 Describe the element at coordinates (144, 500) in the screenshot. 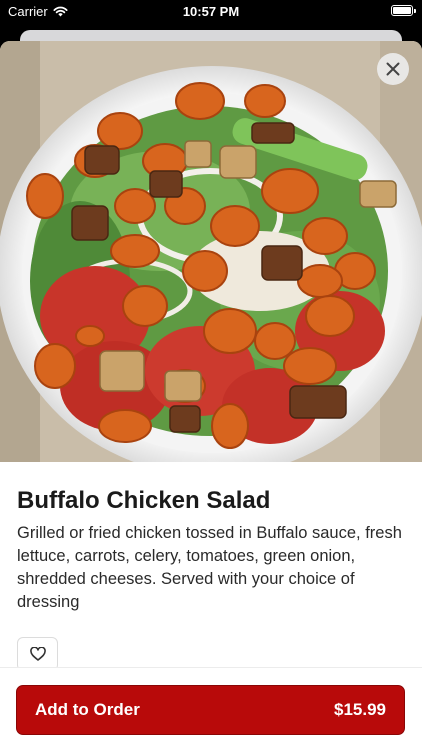

I see `item-title: Buffalo Chicken Salad` at that location.